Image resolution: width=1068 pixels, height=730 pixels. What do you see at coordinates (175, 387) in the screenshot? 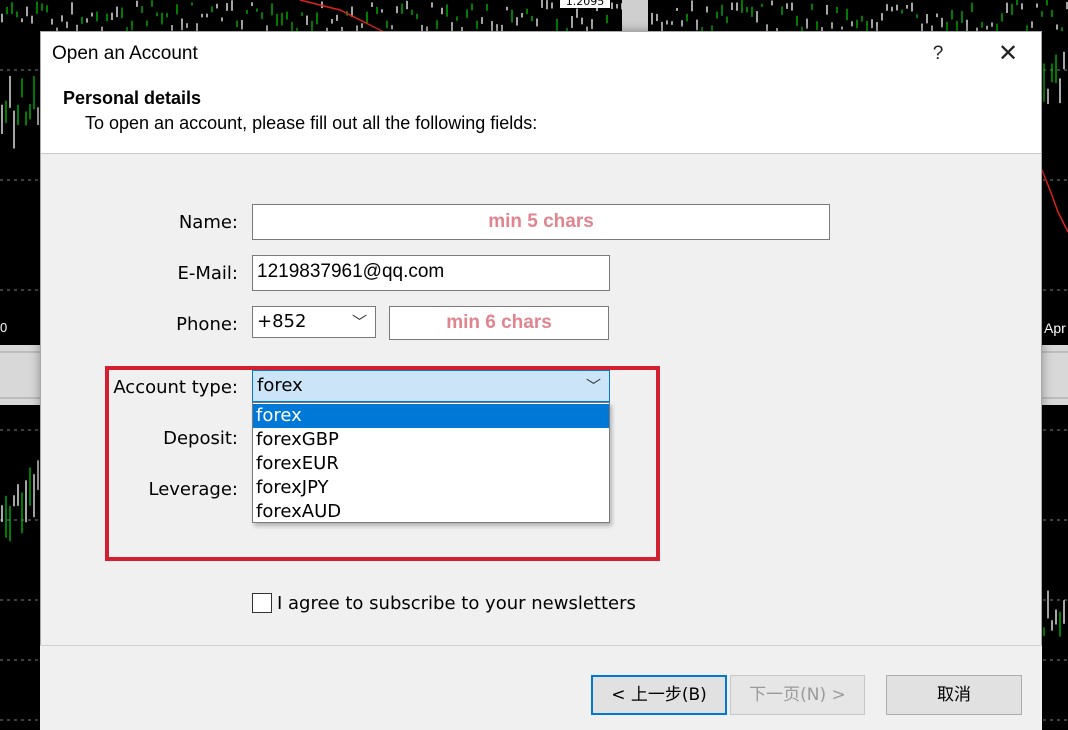
I see `account-type-label: Account type:` at bounding box center [175, 387].